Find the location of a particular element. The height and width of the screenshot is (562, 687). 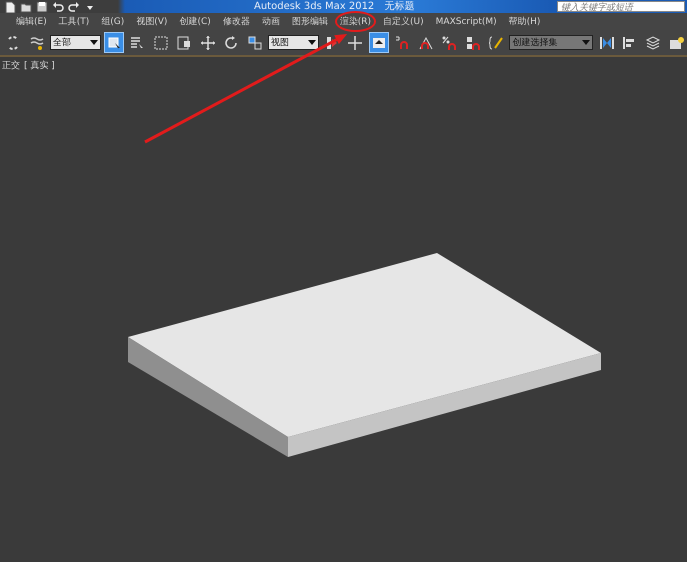

menu-item: 修改器 is located at coordinates (236, 21).